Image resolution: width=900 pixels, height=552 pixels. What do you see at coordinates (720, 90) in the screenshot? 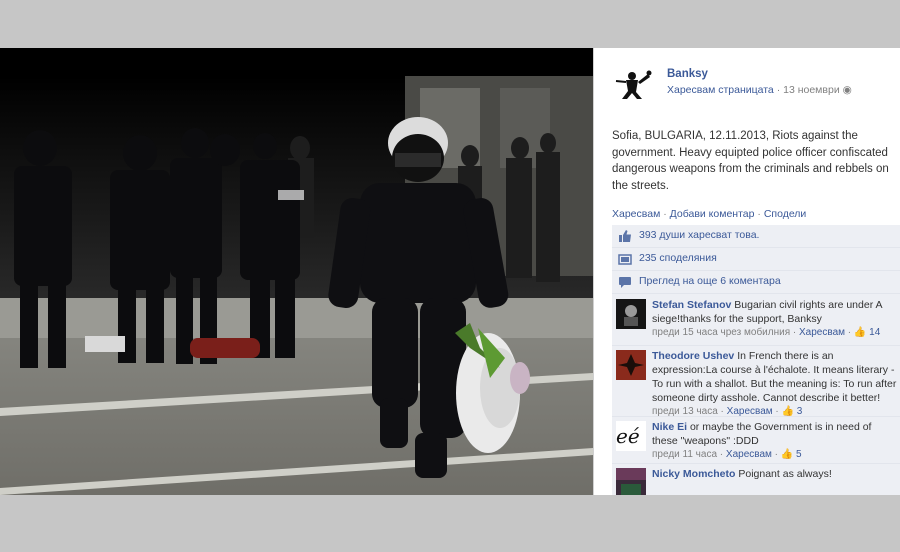
I see `like-page-link: Харесвам страницата` at bounding box center [720, 90].